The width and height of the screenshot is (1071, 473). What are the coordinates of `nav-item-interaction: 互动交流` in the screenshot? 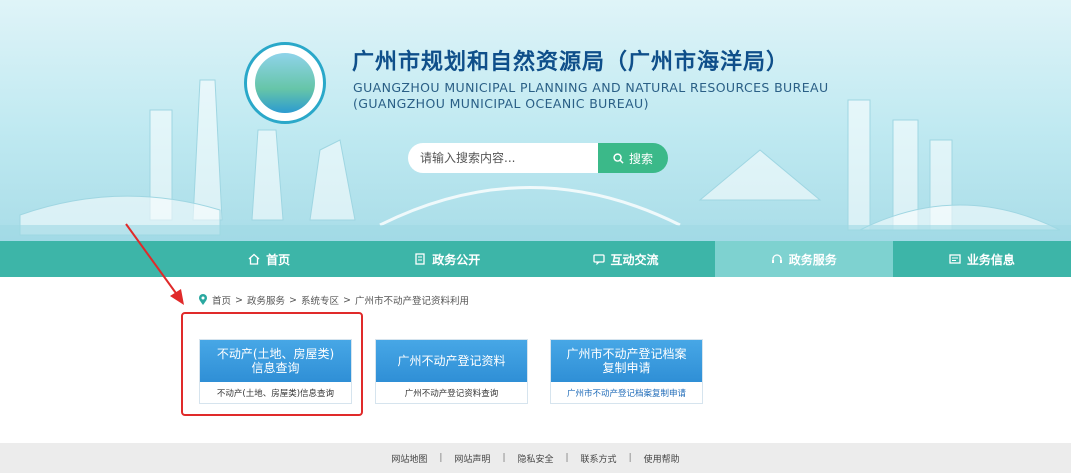 It's located at (625, 259).